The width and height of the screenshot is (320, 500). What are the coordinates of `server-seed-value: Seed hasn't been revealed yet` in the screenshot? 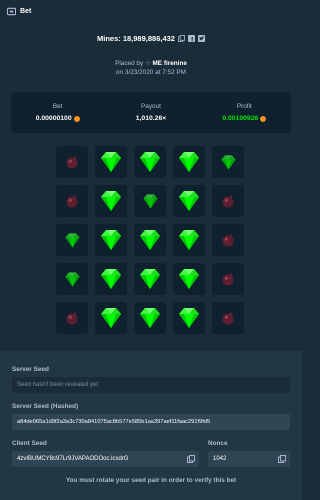 It's located at (57, 385).